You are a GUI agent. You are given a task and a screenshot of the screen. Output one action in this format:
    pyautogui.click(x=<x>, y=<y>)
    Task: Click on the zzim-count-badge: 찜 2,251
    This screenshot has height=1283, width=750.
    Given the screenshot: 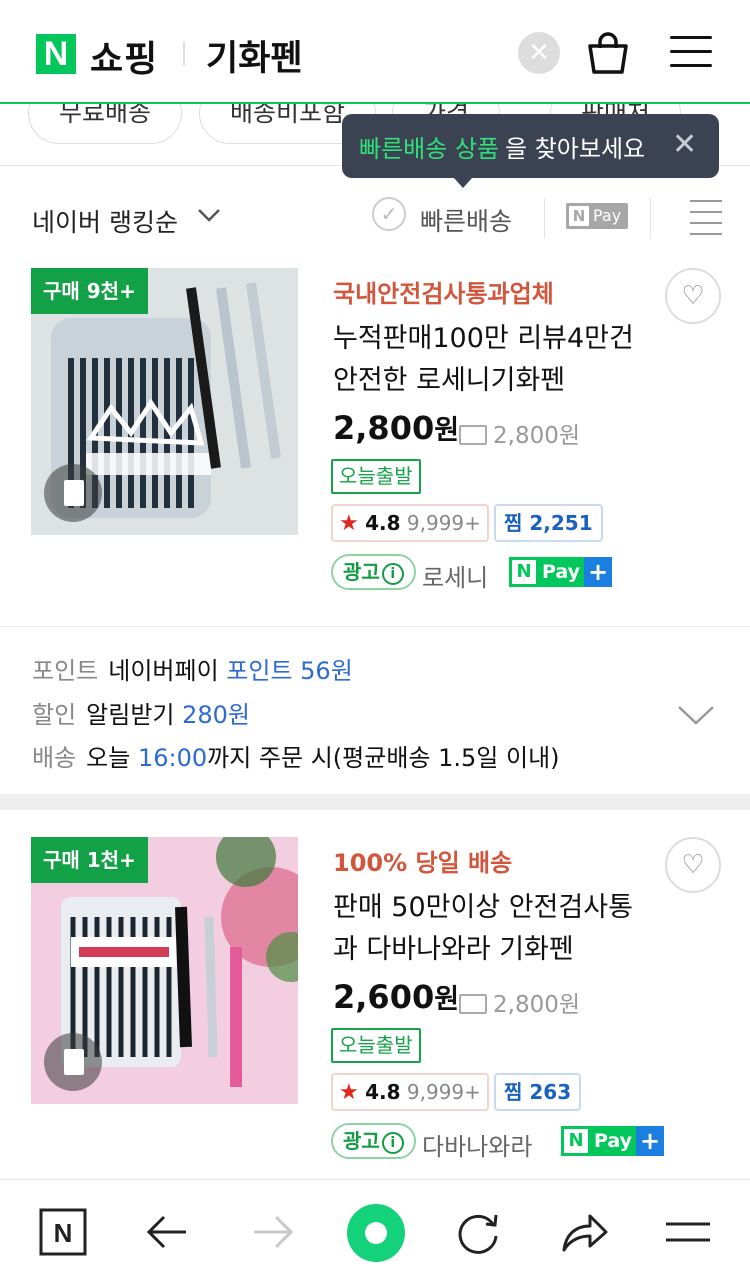 What is the action you would take?
    pyautogui.click(x=548, y=523)
    